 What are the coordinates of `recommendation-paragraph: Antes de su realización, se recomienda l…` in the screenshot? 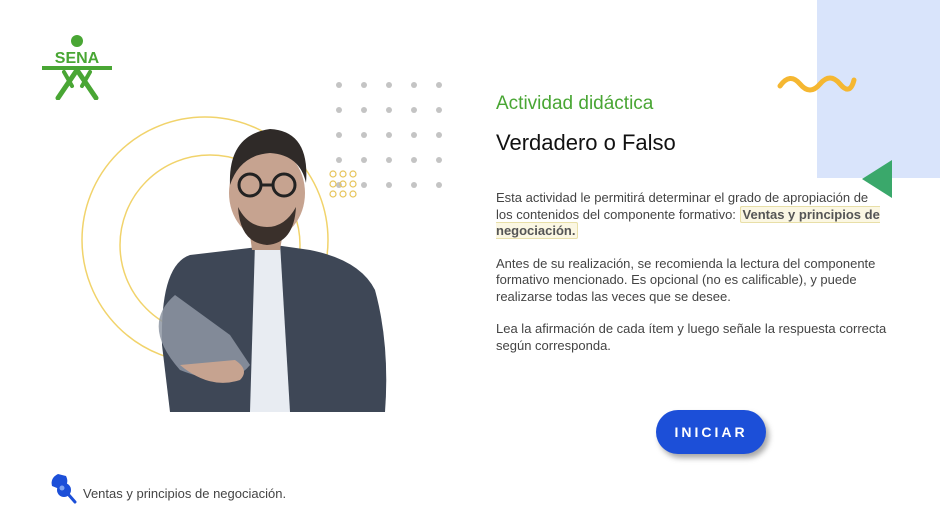 It's located at (686, 279).